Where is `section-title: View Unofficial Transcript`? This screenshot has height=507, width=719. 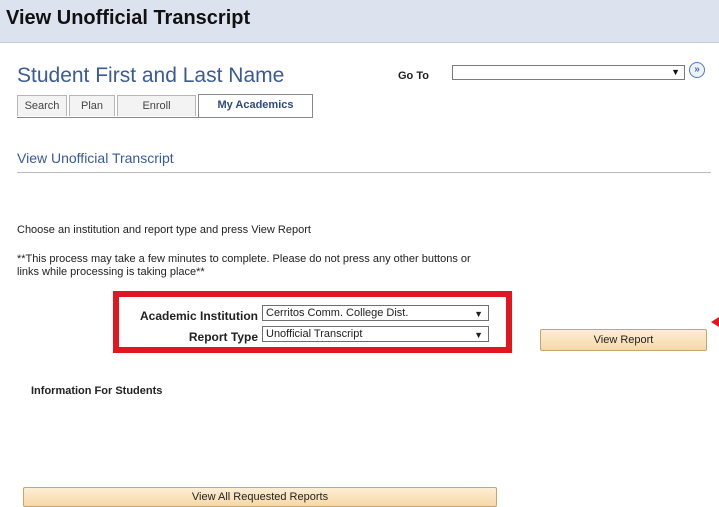 section-title: View Unofficial Transcript is located at coordinates (95, 158).